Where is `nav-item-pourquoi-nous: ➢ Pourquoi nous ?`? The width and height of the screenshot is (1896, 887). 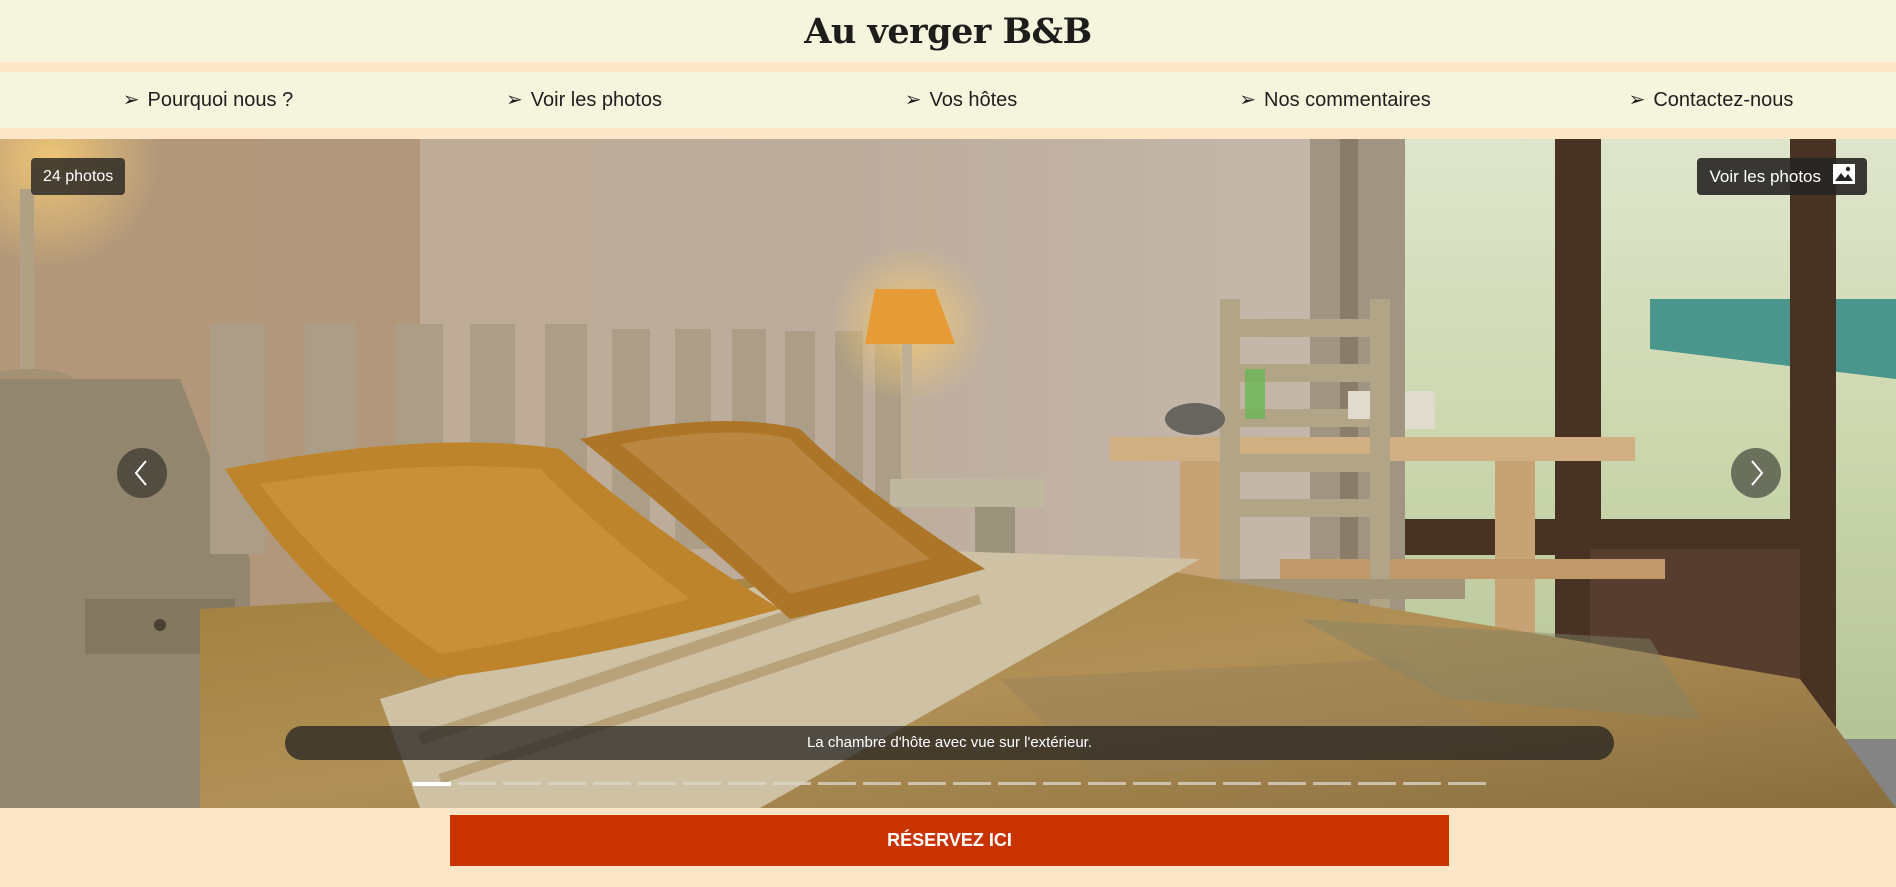
nav-item-pourquoi-nous: ➢ Pourquoi nous ? is located at coordinates (208, 100).